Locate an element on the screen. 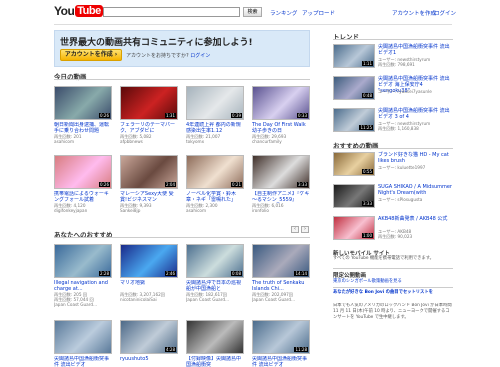  duration-badge: 0:08 is located at coordinates (236, 273).